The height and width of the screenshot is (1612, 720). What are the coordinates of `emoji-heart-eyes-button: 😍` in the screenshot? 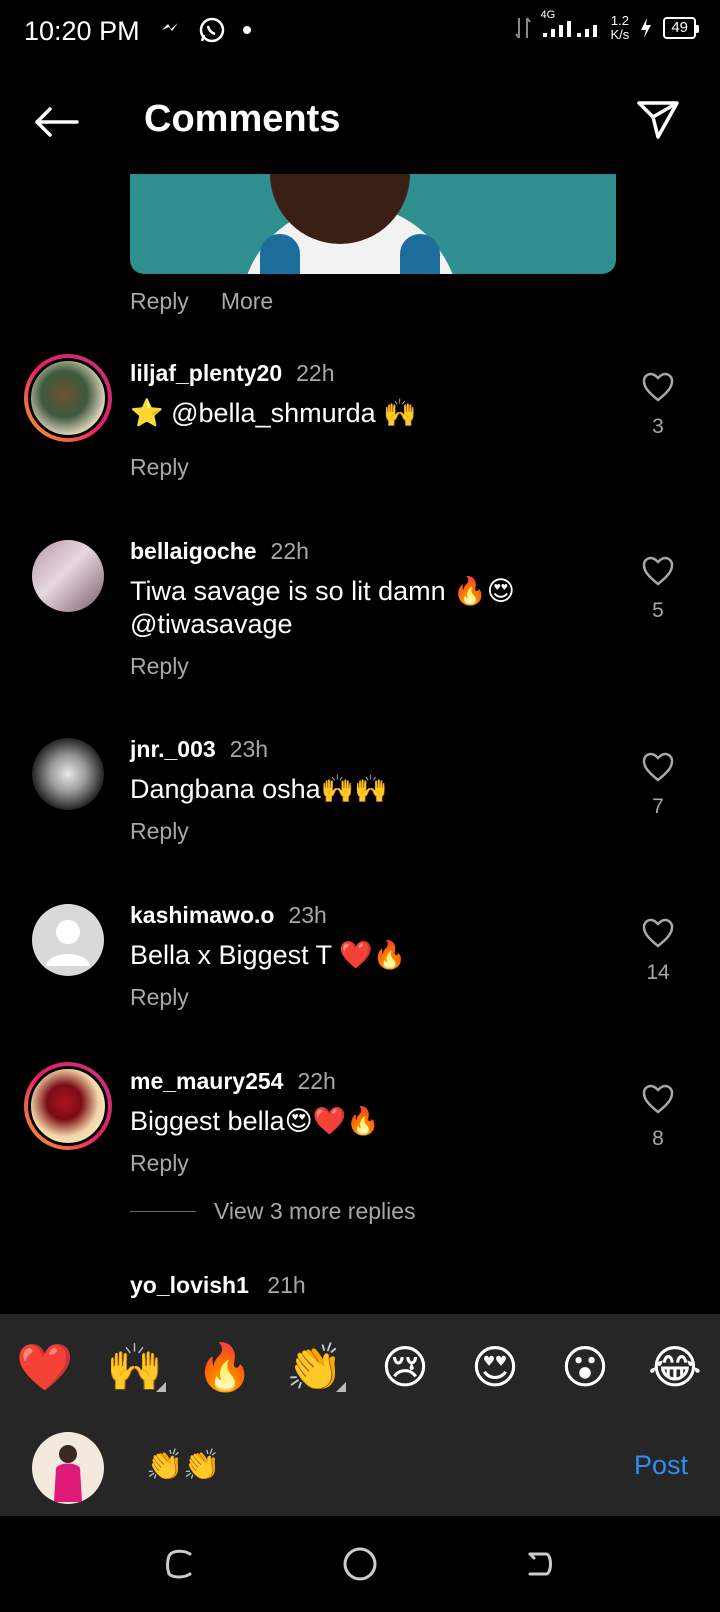 It's located at (495, 1367).